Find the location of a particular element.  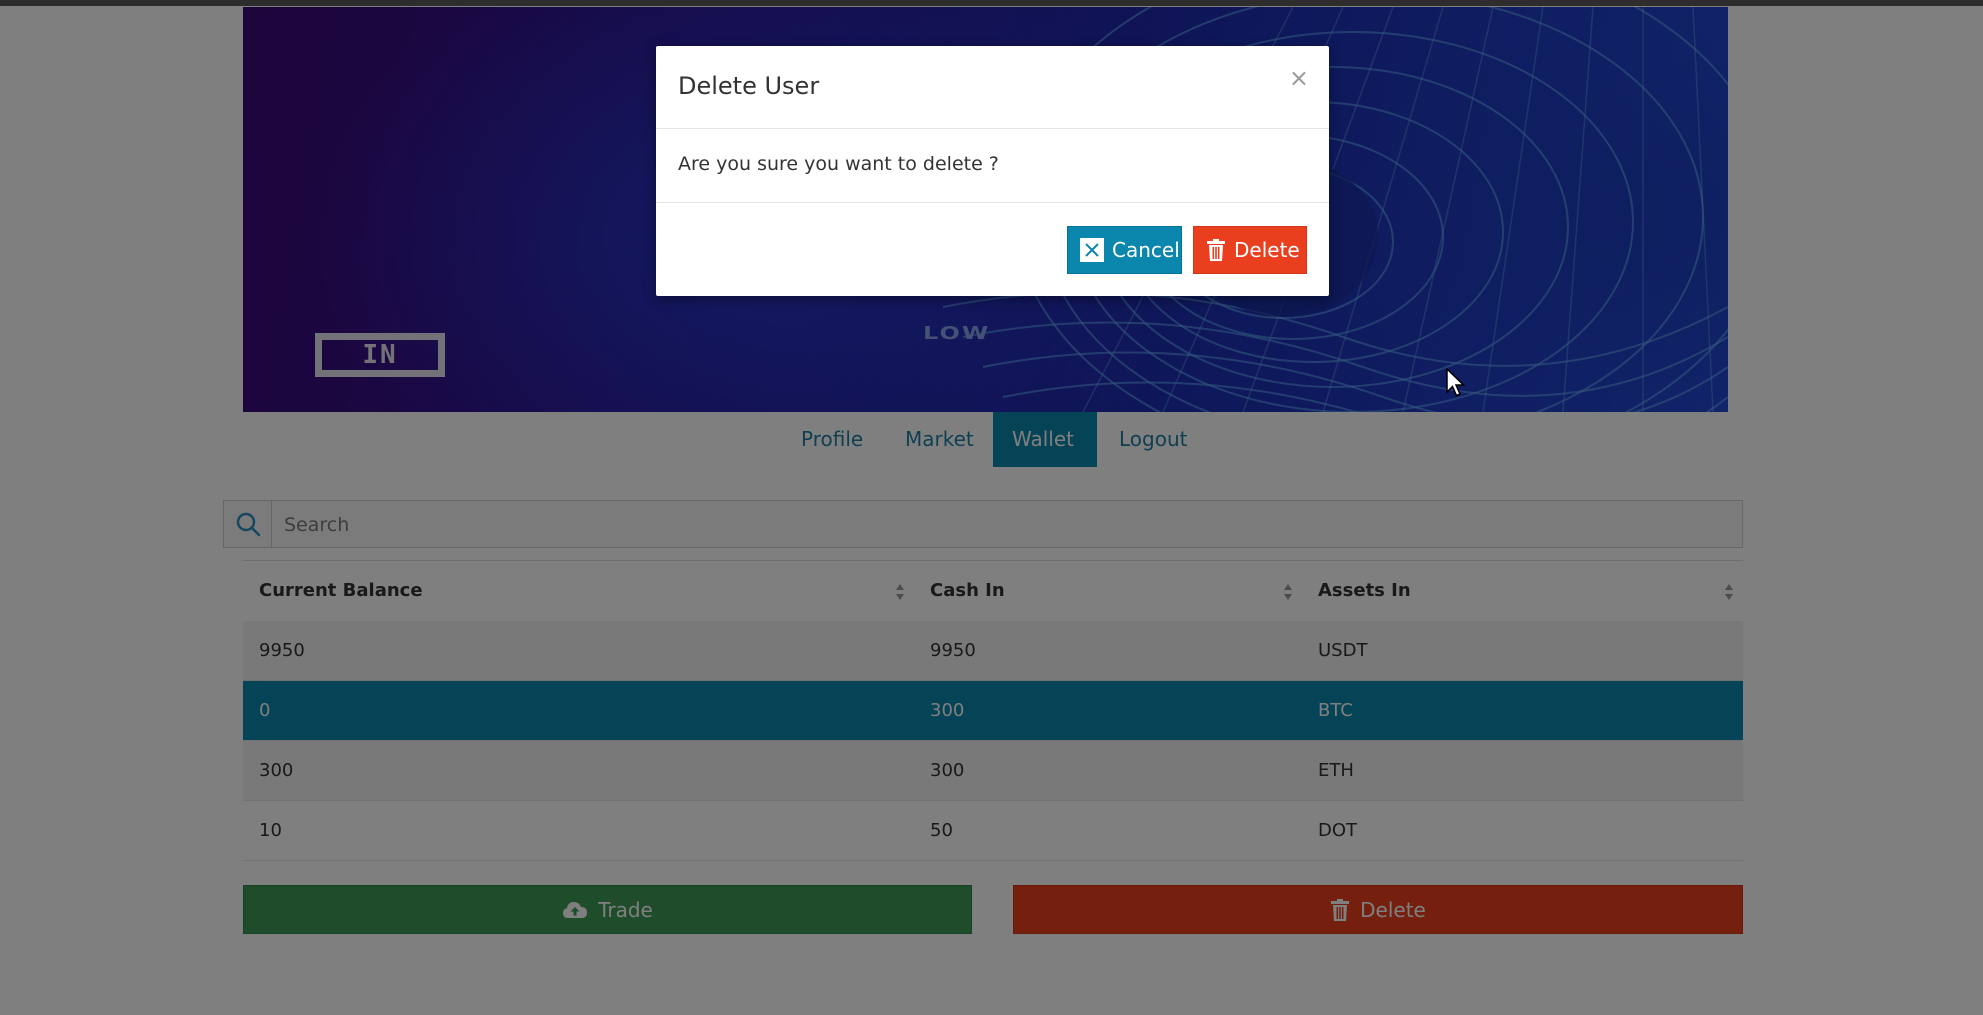

modal-body: Are you sure you want to delete ? is located at coordinates (992, 166).